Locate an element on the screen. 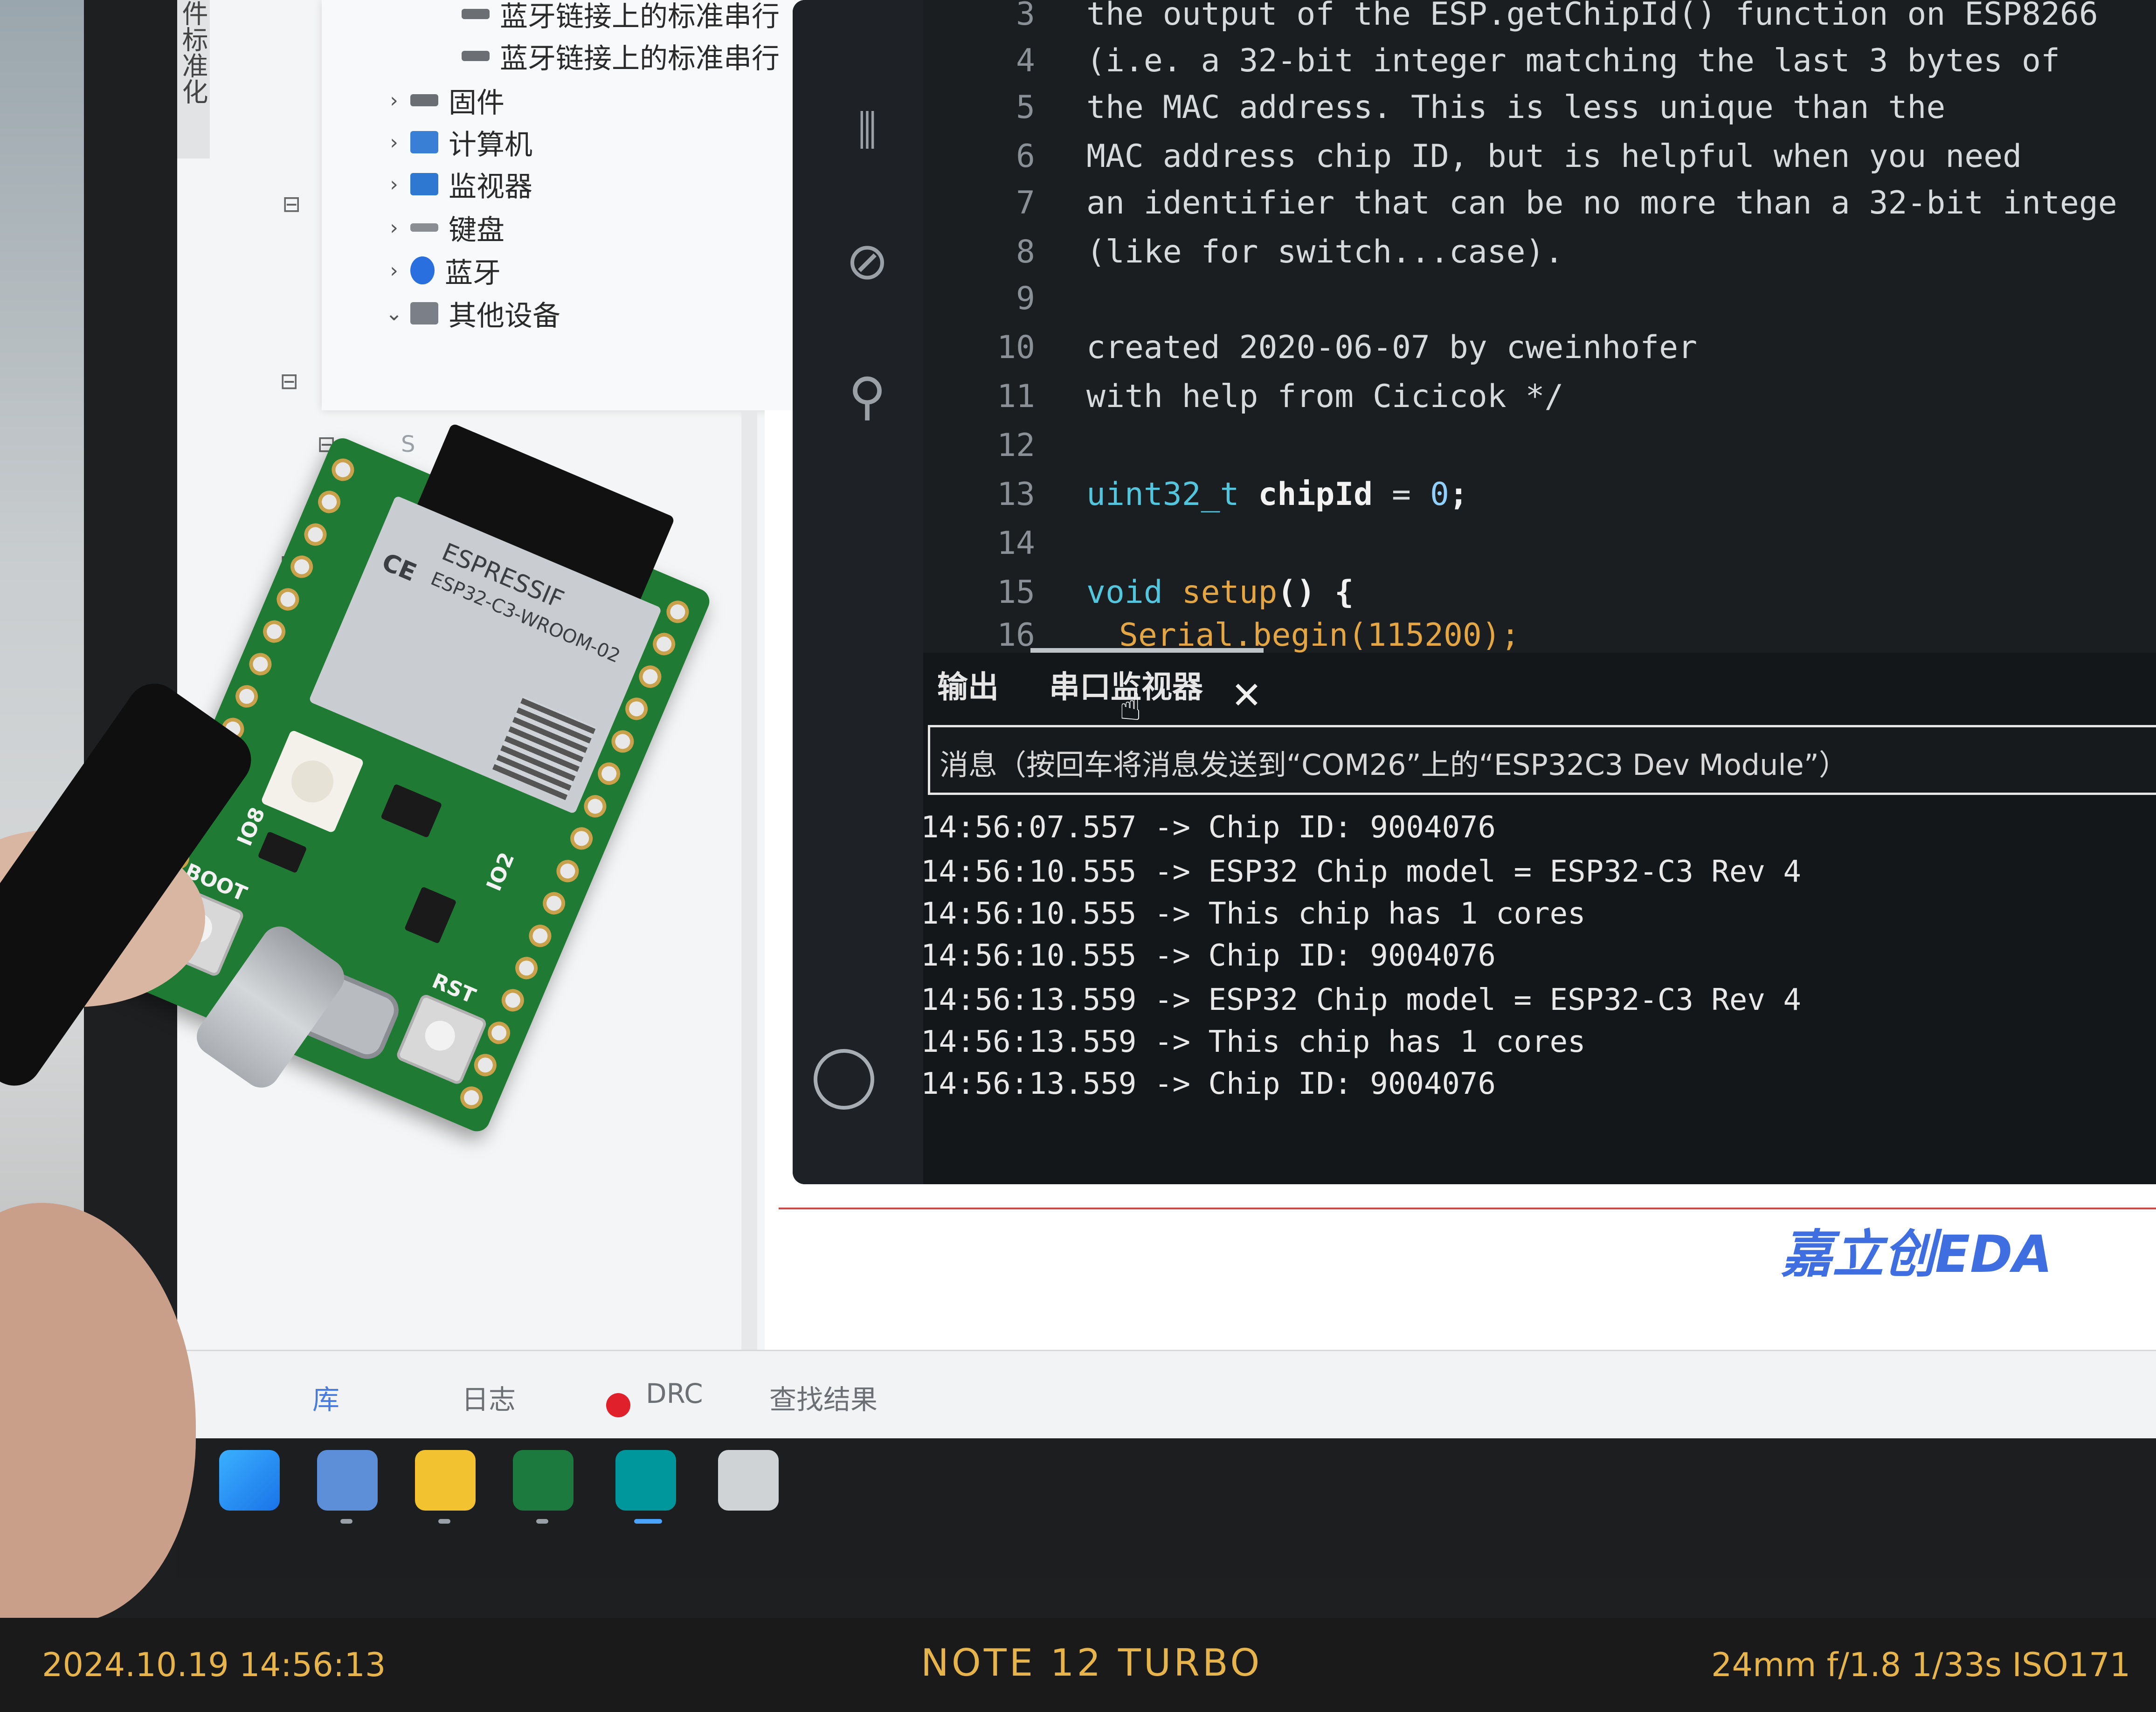 The width and height of the screenshot is (2156, 1712). tab-drc: DRC is located at coordinates (674, 1394).